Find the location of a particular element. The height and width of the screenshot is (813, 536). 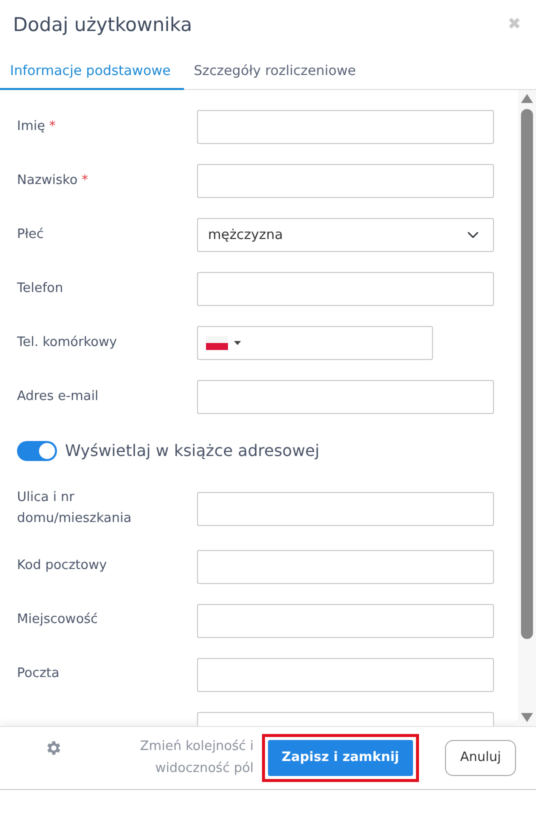

caret-icon is located at coordinates (237, 343).